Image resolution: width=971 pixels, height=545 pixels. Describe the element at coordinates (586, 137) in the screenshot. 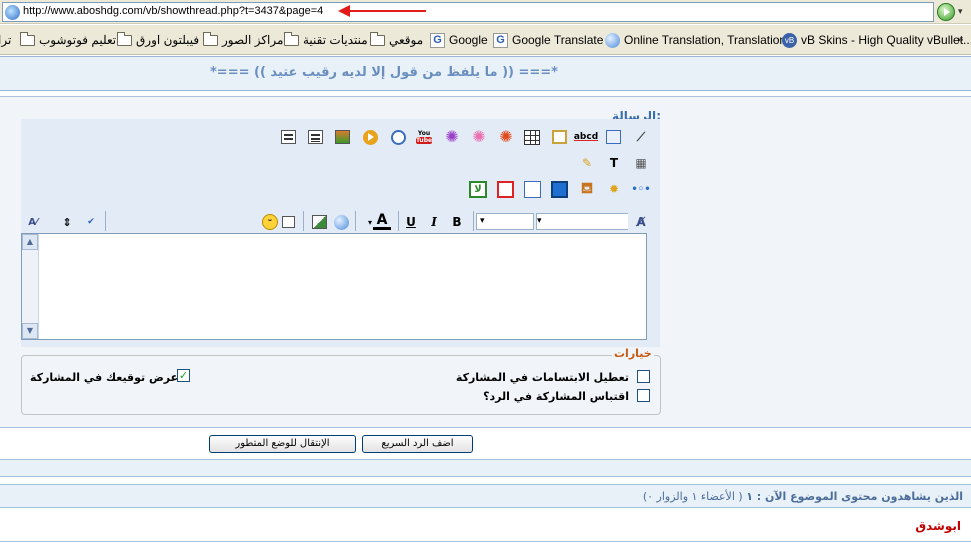

I see `abcd-icon: abcd` at that location.